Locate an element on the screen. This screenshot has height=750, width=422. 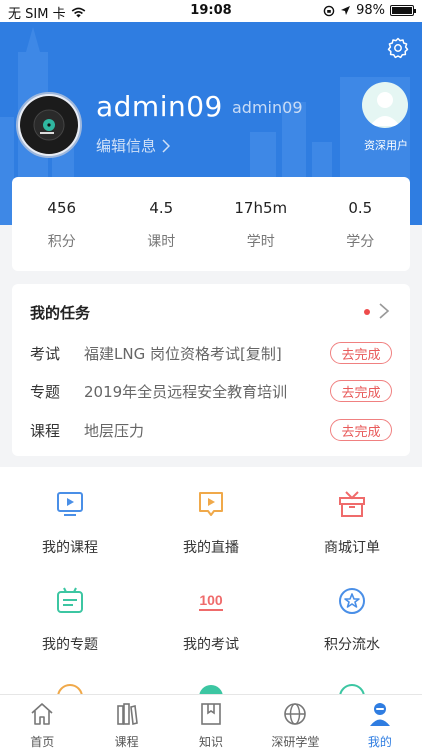
edit-info-label: 编辑信息 is located at coordinates (126, 146).